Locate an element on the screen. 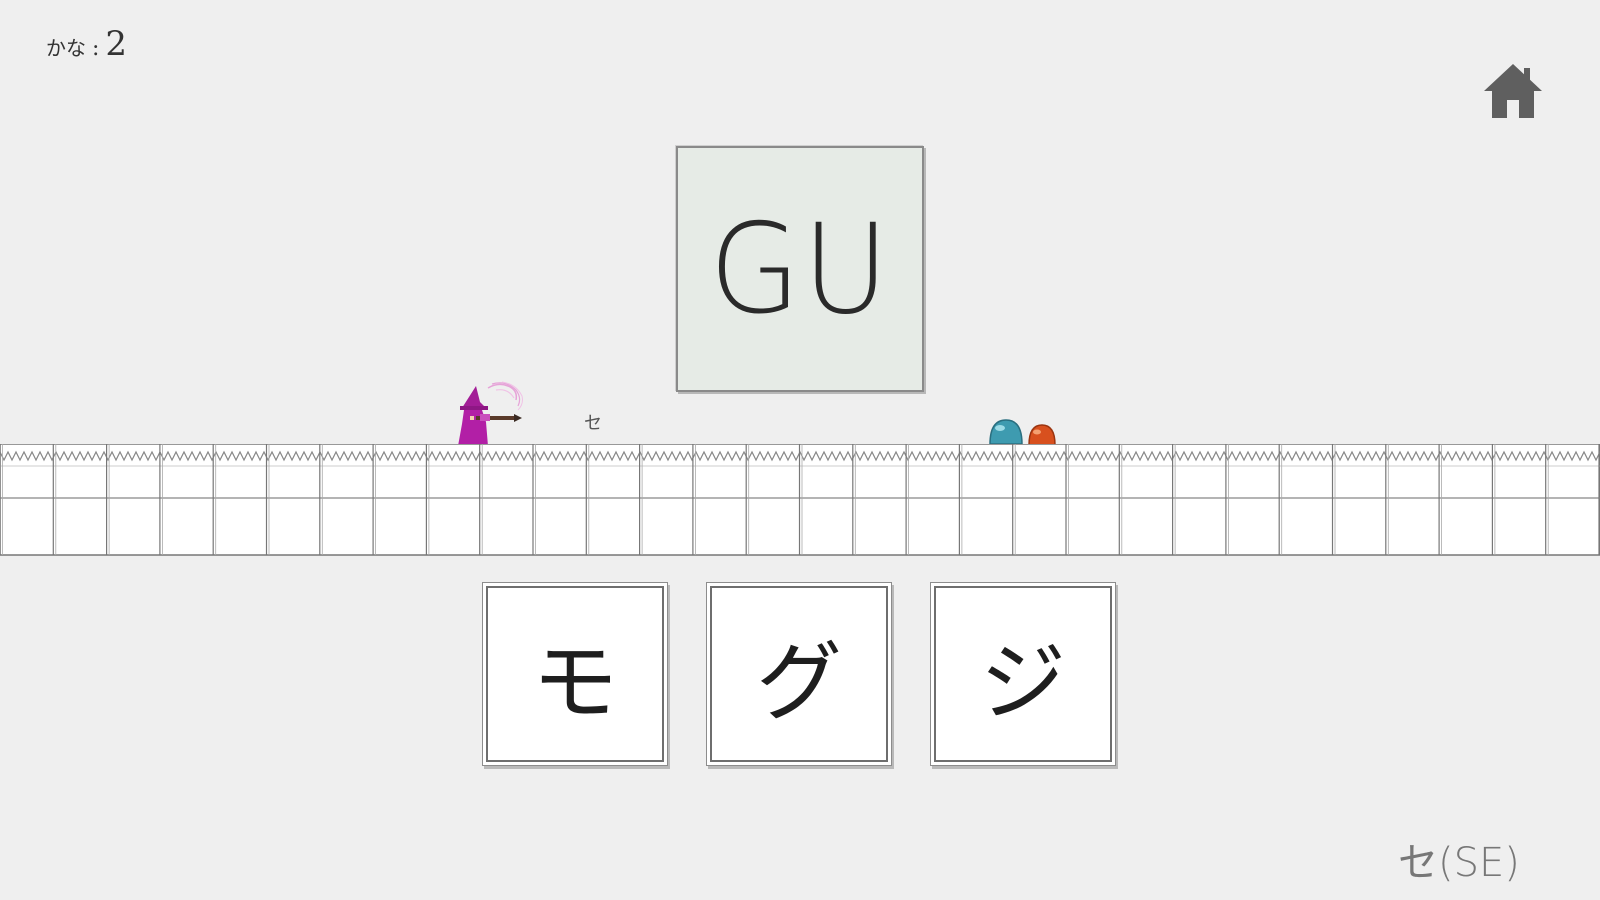 Image resolution: width=1600 pixels, height=900 pixels. romaji-prompt-card: GU is located at coordinates (800, 269).